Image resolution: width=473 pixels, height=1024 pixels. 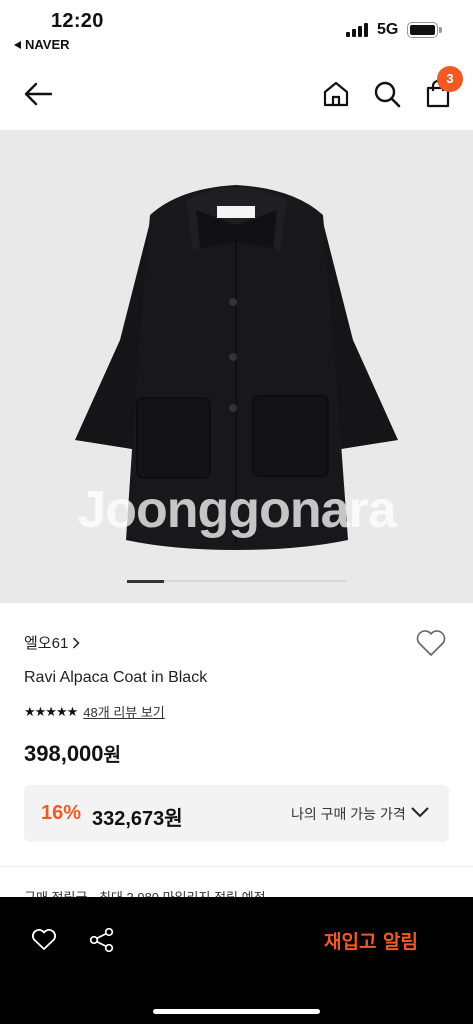 What do you see at coordinates (236, 510) in the screenshot?
I see `watermark-text: Joonggonara` at bounding box center [236, 510].